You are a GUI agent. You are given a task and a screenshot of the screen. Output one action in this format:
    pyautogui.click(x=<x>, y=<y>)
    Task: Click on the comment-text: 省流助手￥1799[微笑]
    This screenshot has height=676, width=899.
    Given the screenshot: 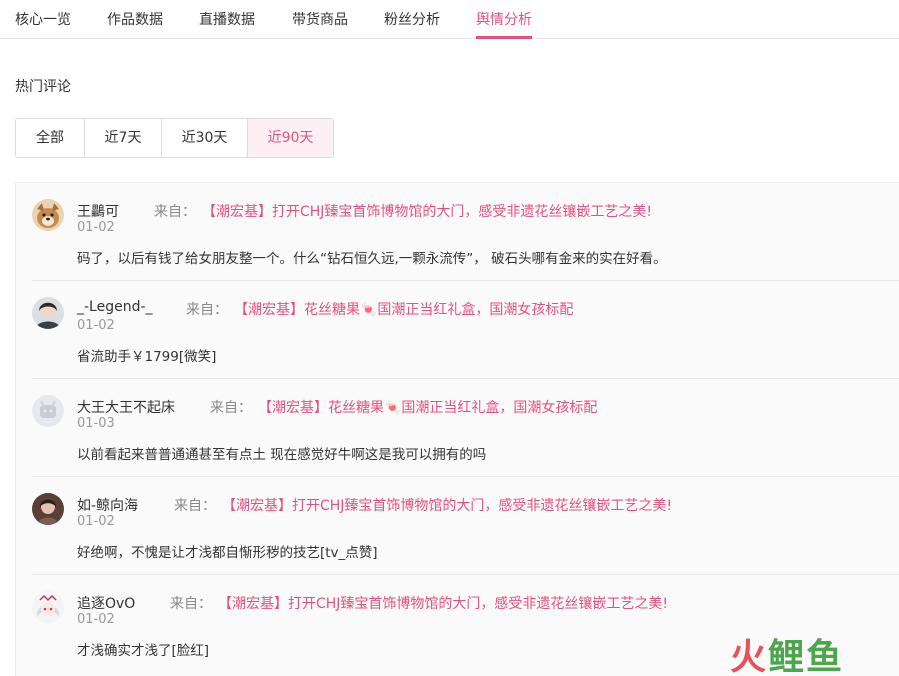 What is the action you would take?
    pyautogui.click(x=147, y=357)
    